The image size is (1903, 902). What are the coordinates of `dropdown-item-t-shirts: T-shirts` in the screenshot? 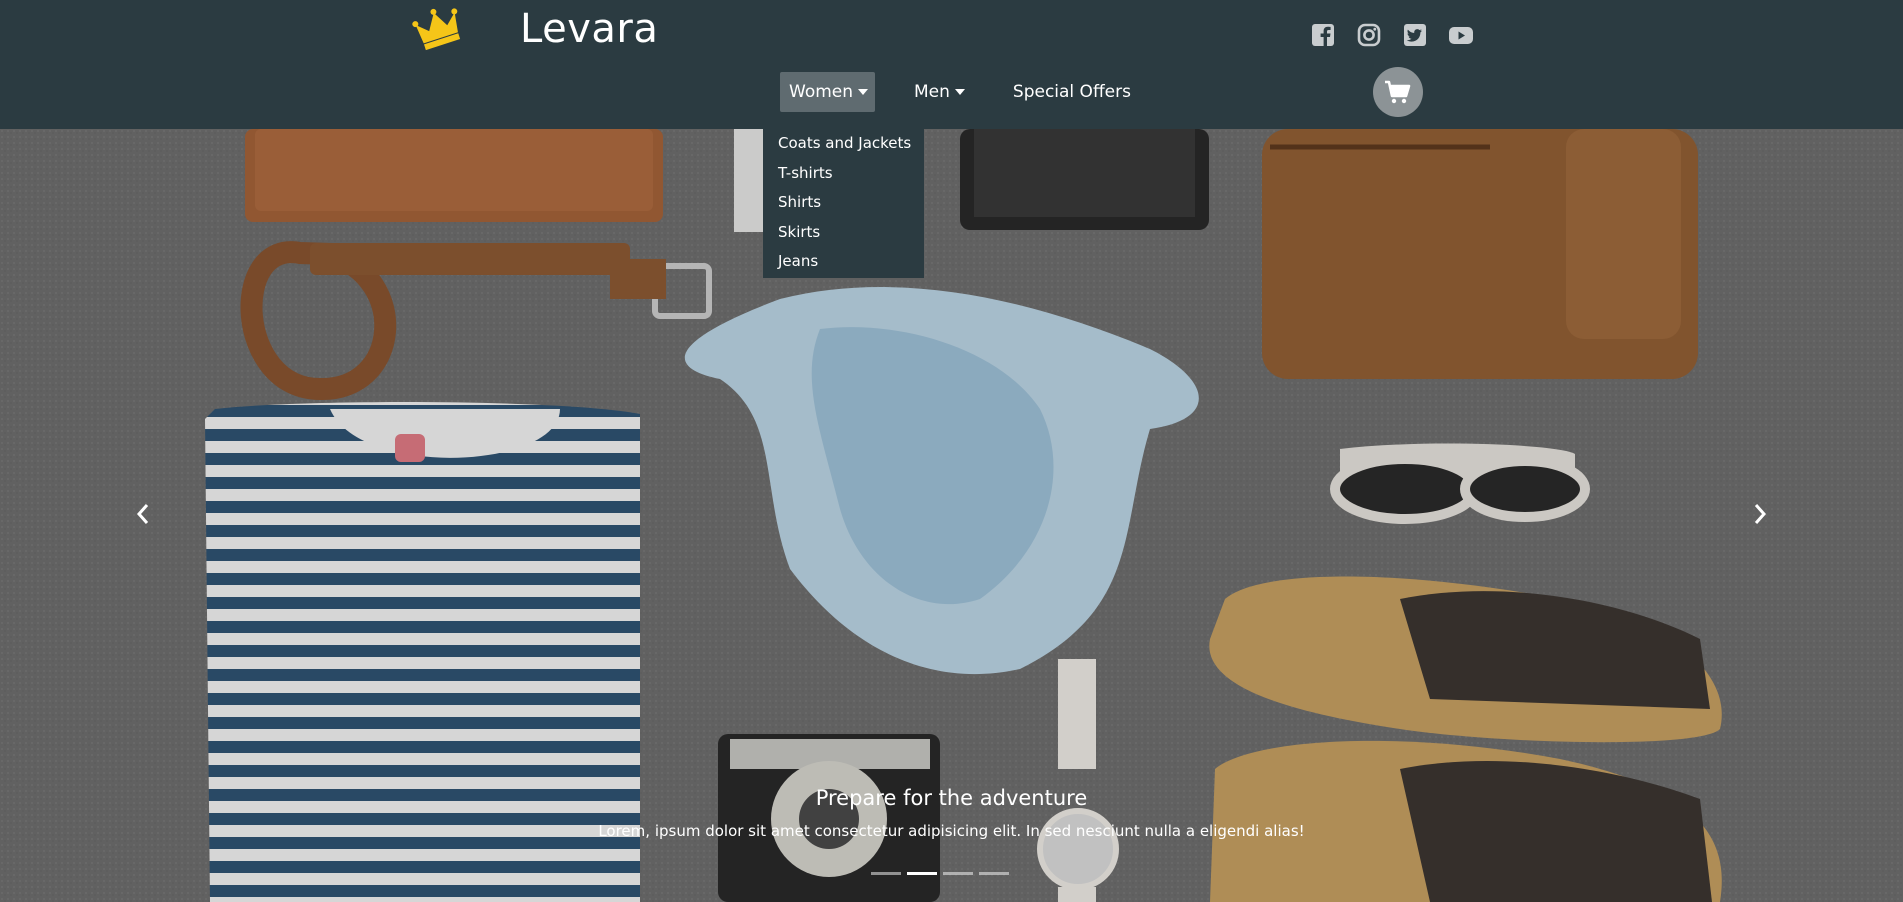 It's located at (843, 174).